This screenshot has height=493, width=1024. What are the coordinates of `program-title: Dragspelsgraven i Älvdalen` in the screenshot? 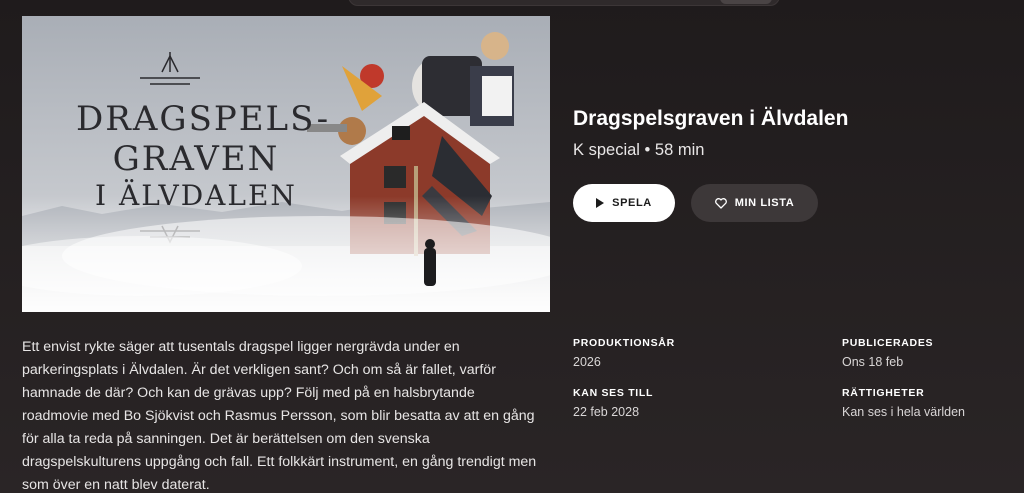 It's located at (711, 118).